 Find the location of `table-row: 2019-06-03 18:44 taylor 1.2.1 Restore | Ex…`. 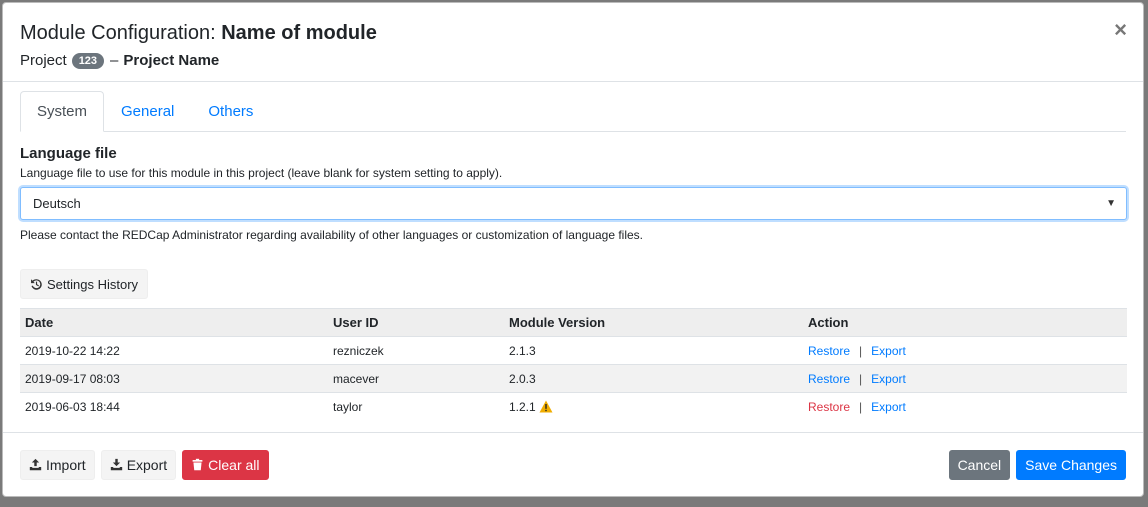

table-row: 2019-06-03 18:44 taylor 1.2.1 Restore | Ex… is located at coordinates (573, 406).